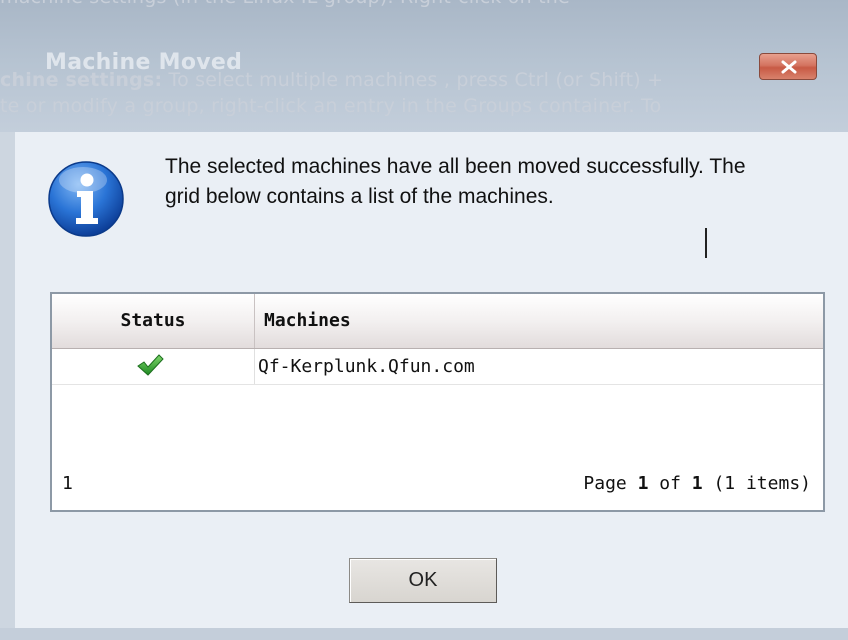  I want to click on dialog-left-border, so click(7, 380).